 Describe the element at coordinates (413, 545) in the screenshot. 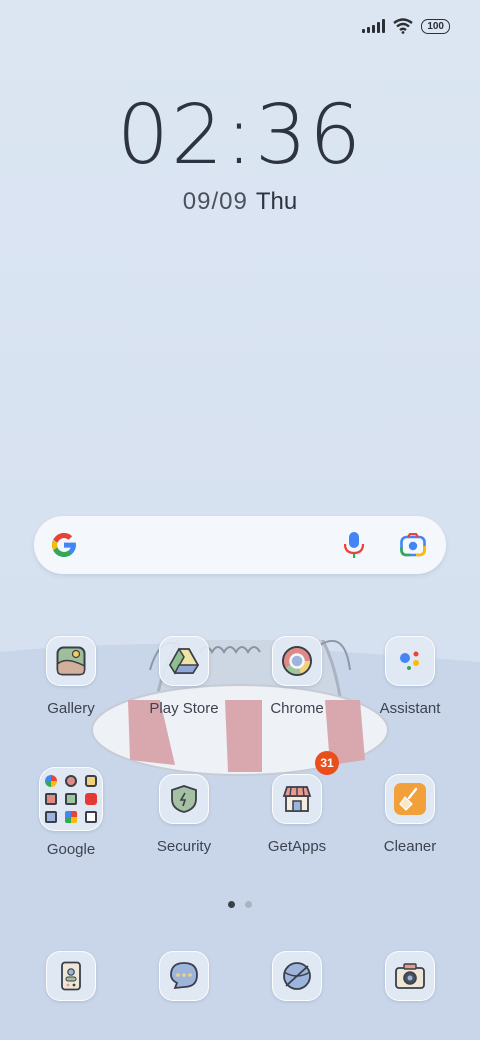

I see `lens-icon` at that location.